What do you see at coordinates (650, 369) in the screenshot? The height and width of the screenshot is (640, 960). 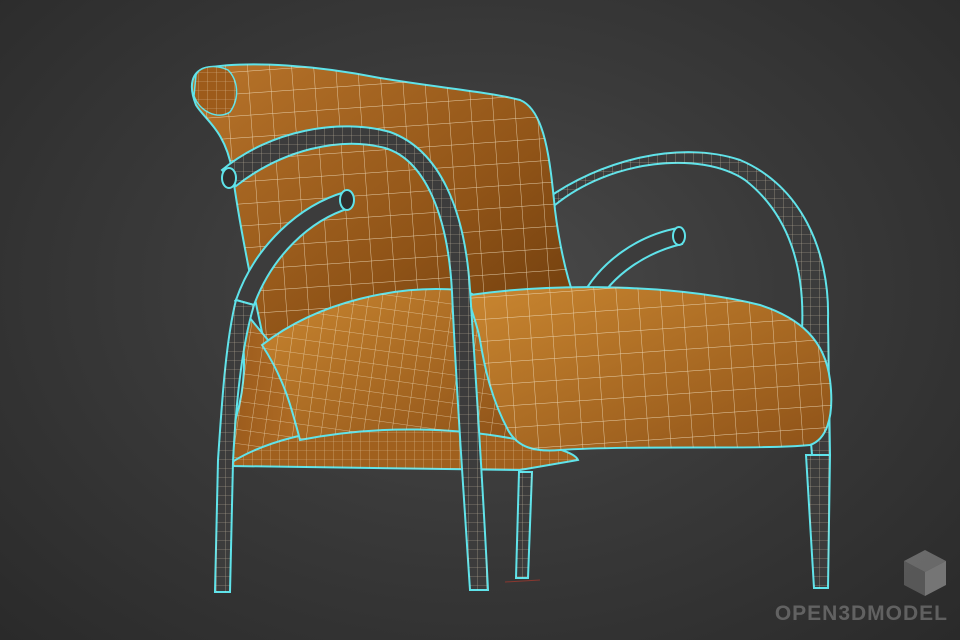 I see `seat-cushion` at bounding box center [650, 369].